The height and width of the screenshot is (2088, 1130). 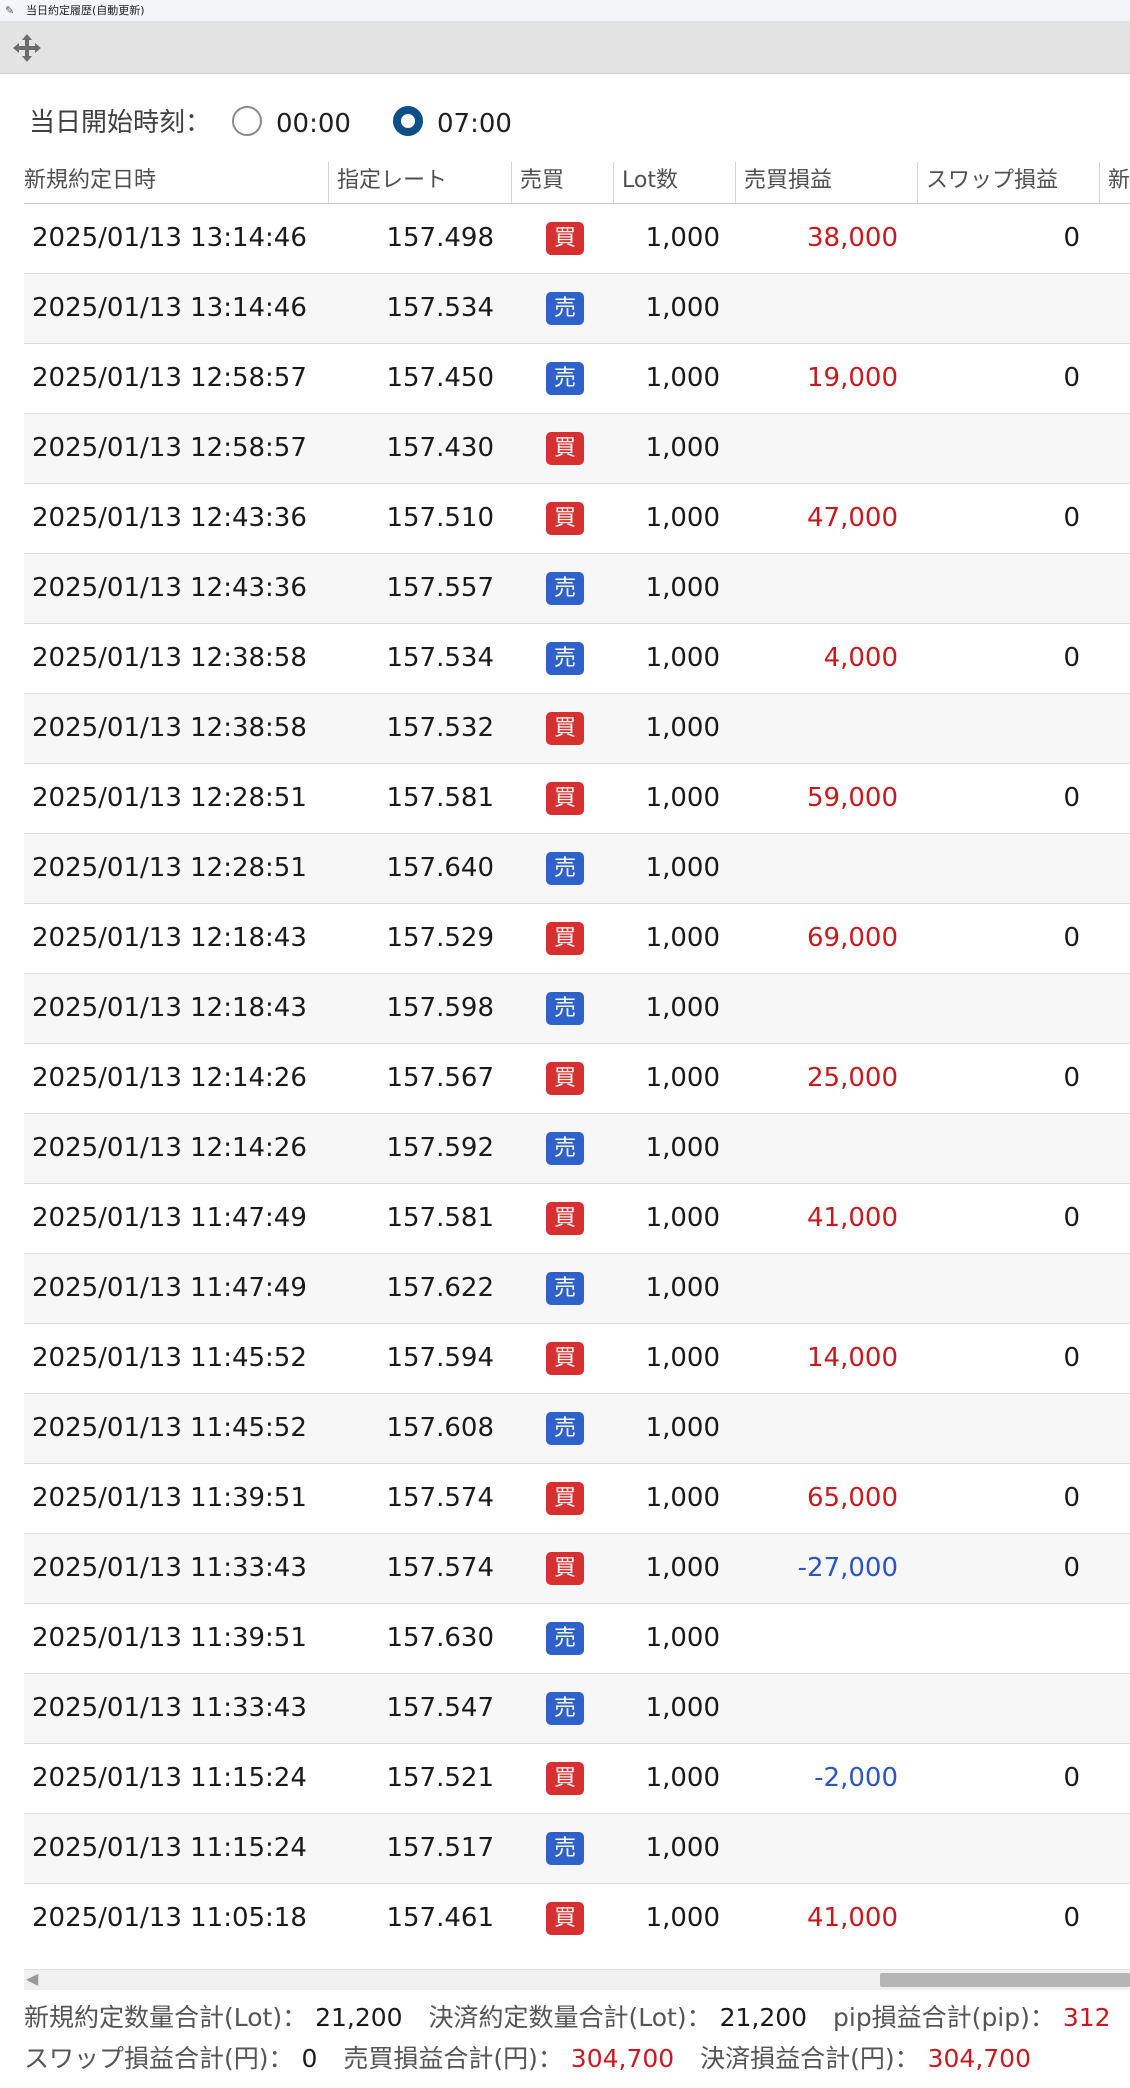 I want to click on move-icon, so click(x=27, y=48).